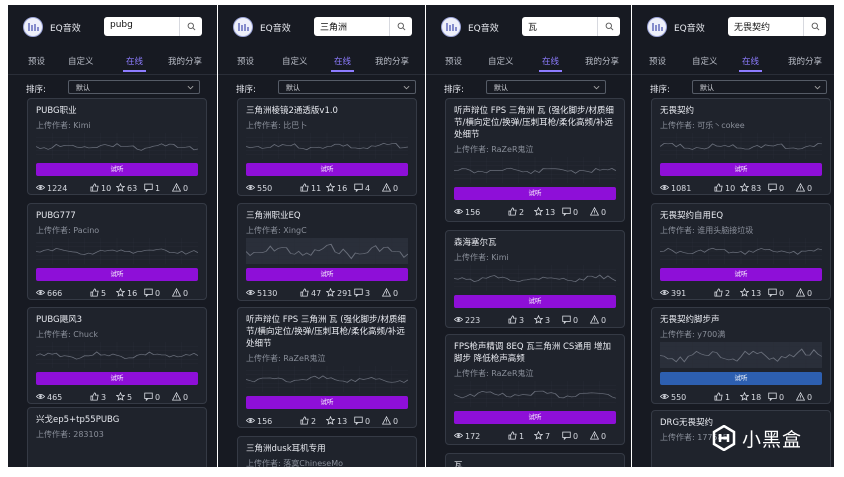  What do you see at coordinates (117, 437) in the screenshot?
I see `preset-card: 兴戈ep5+tp55PUBG 上传作者: 283103` at bounding box center [117, 437].